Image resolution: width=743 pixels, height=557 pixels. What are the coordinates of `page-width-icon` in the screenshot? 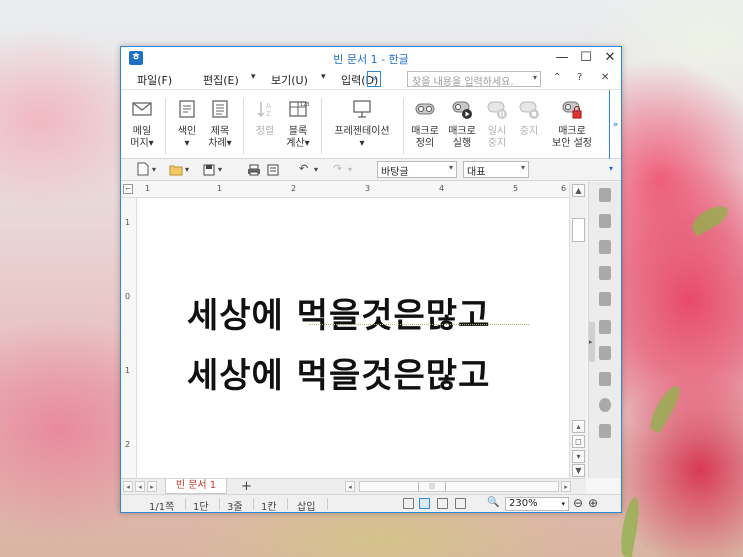 It's located at (460, 503).